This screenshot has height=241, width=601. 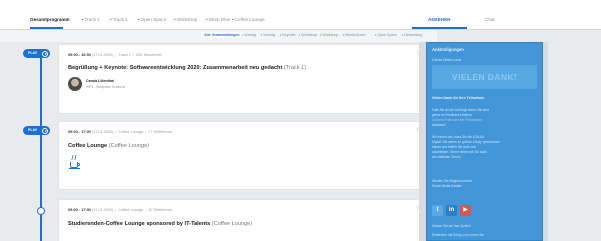 What do you see at coordinates (458, 98) in the screenshot?
I see `announcement-title: Vielen Dank für Ihre Teilnahme` at bounding box center [458, 98].